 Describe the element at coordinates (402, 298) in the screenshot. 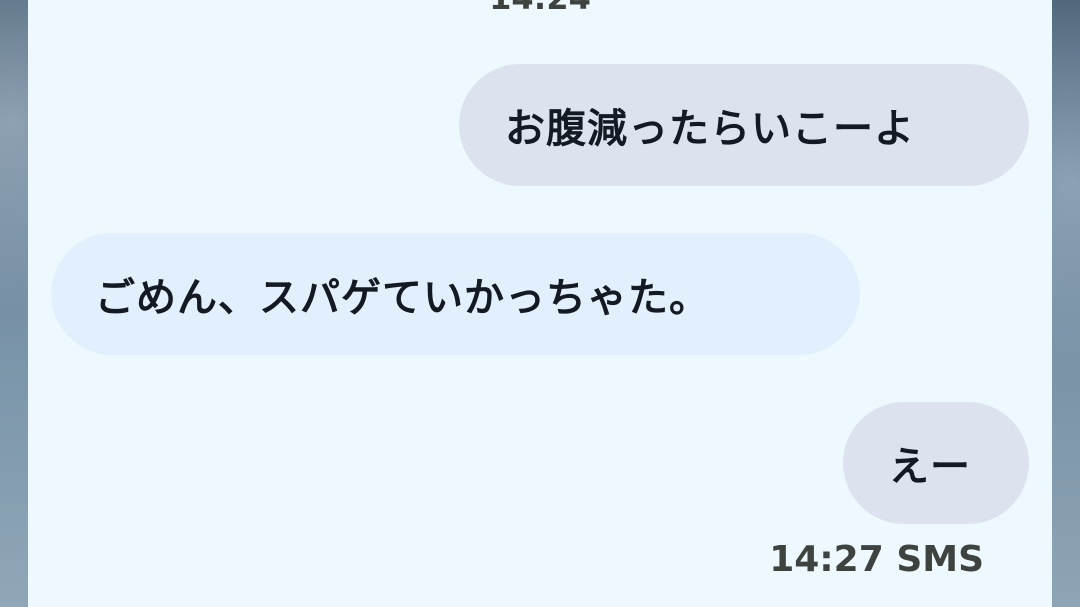

I see `message-text: ごめん、スパゲていかっちゃた。` at that location.